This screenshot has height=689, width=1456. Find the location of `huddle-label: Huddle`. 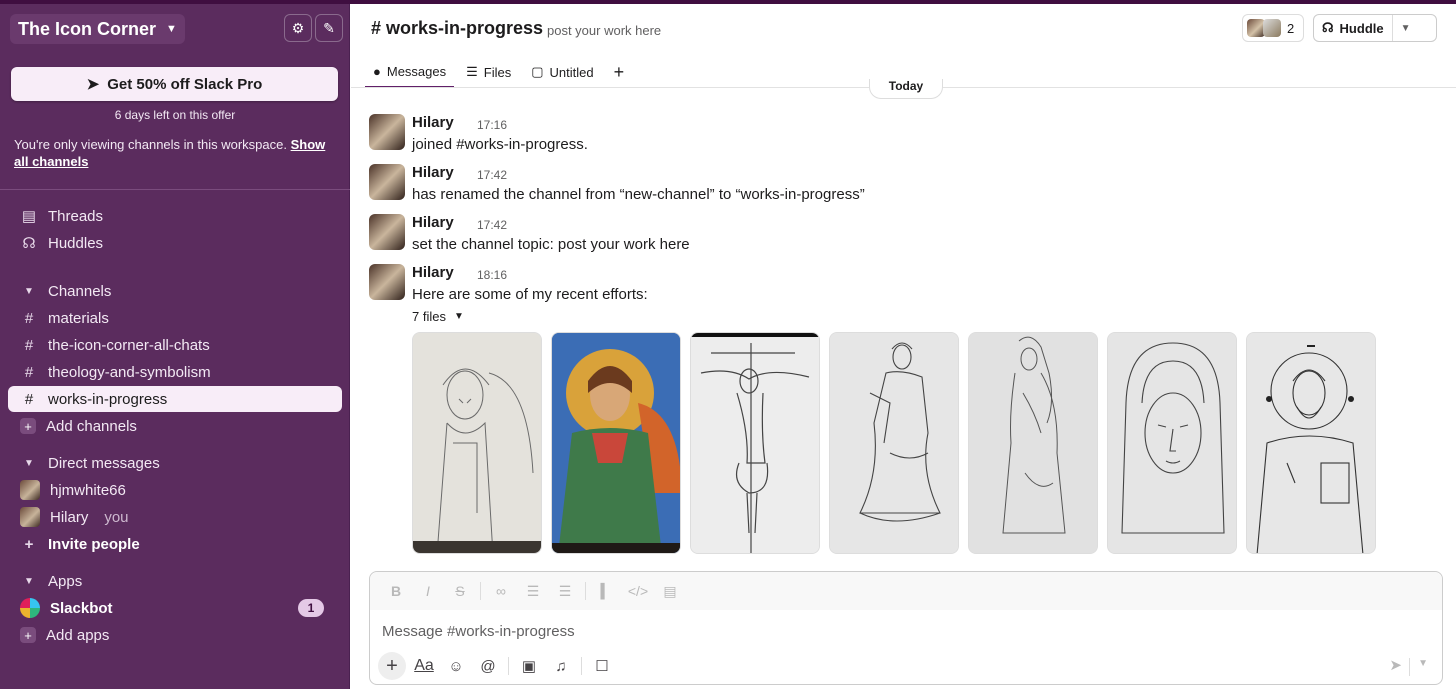

huddle-label: Huddle is located at coordinates (1361, 28).